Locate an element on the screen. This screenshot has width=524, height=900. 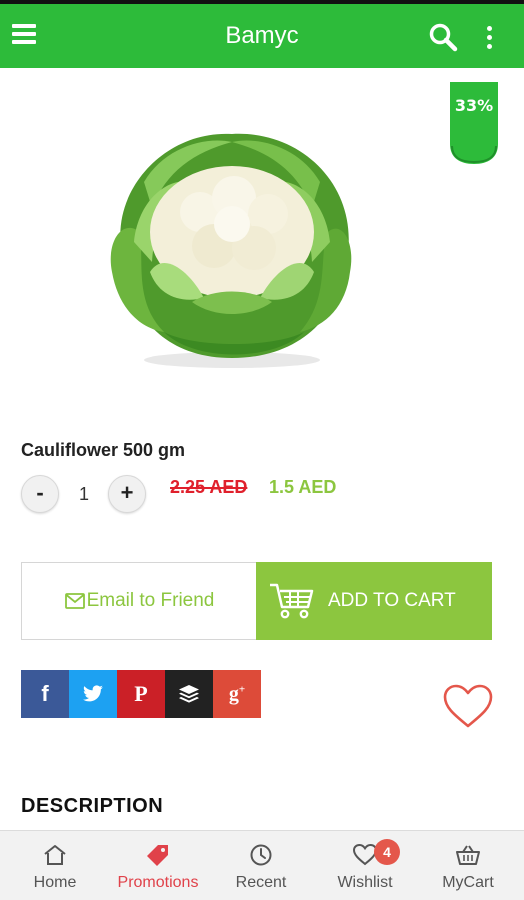
heart-icon is located at coordinates (468, 707).